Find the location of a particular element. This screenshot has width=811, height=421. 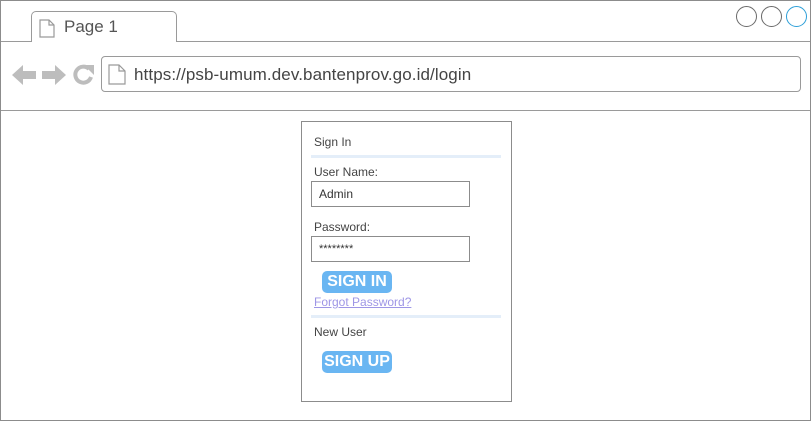

reload-icon is located at coordinates (83, 77).